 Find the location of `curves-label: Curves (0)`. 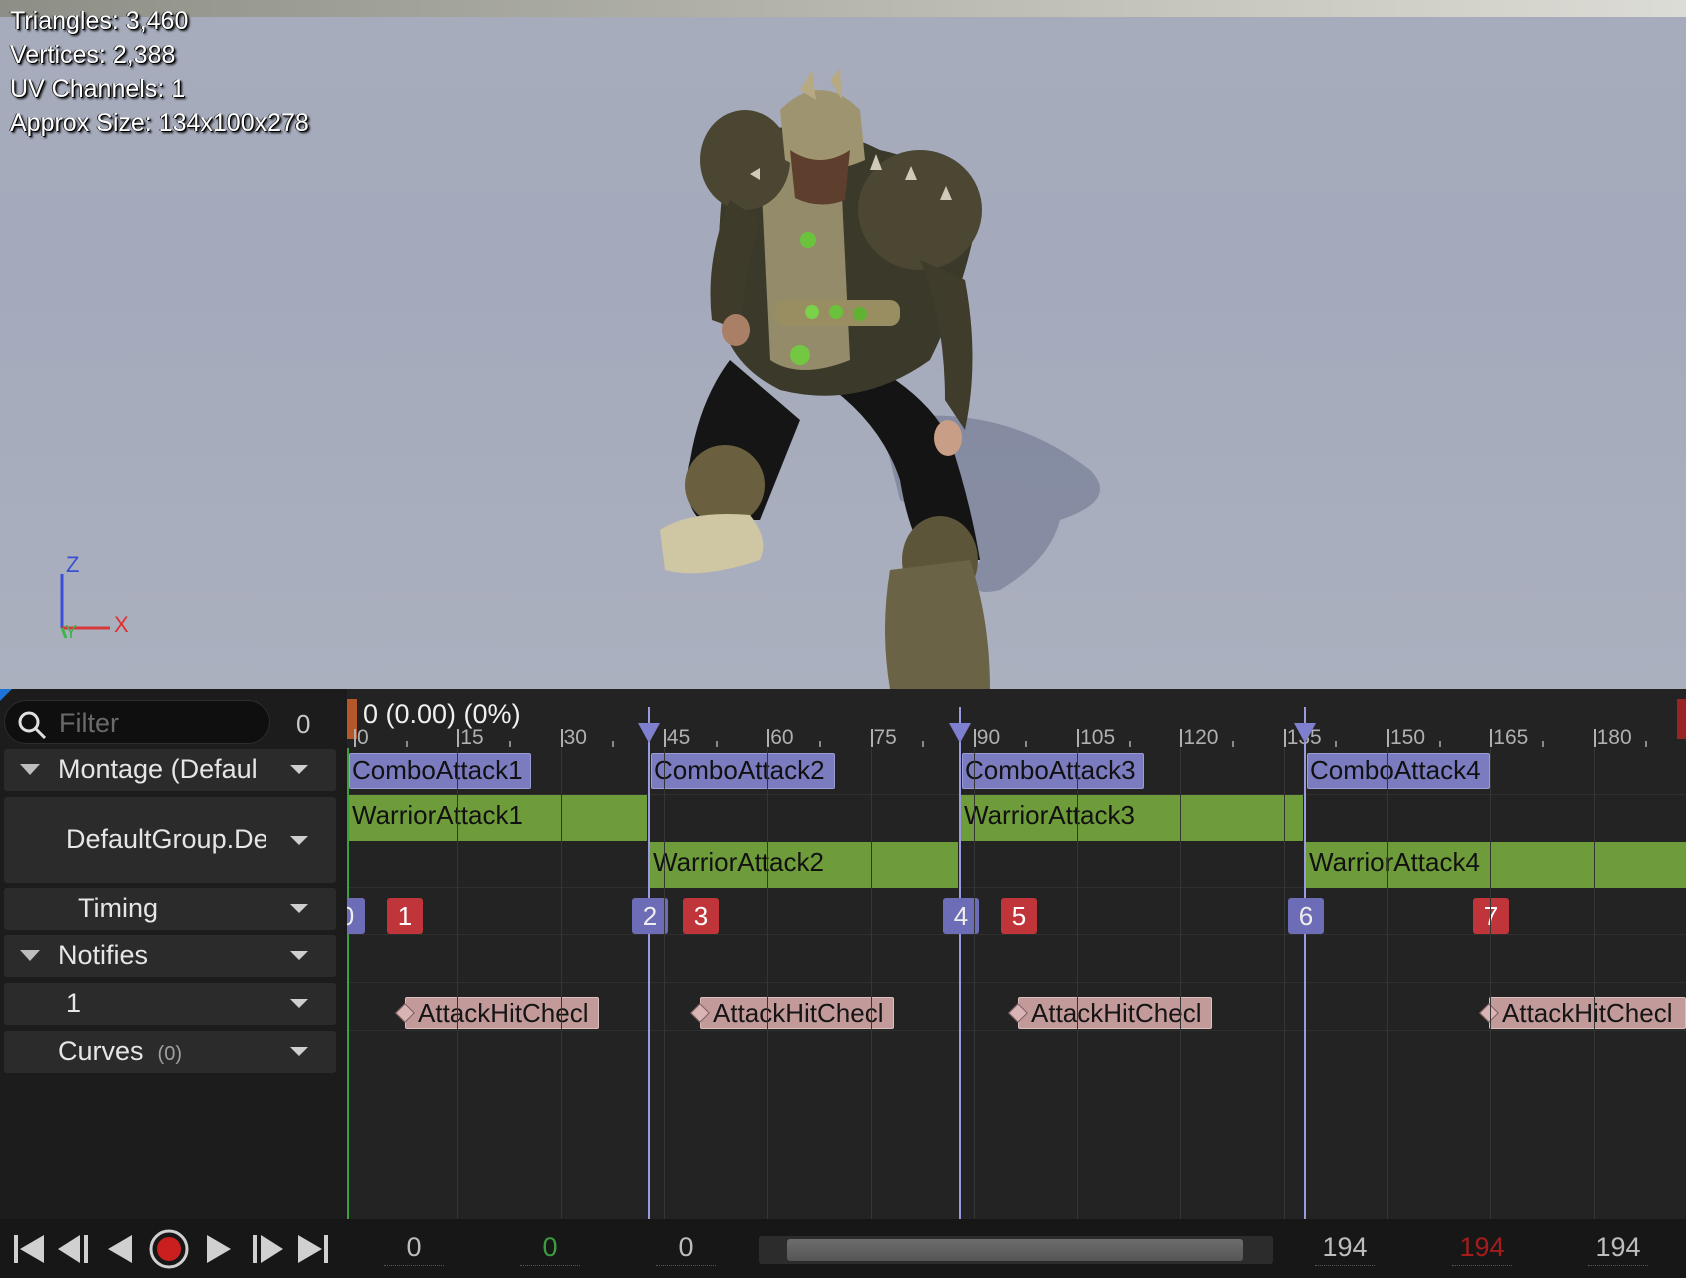

curves-label: Curves (0) is located at coordinates (120, 1051).